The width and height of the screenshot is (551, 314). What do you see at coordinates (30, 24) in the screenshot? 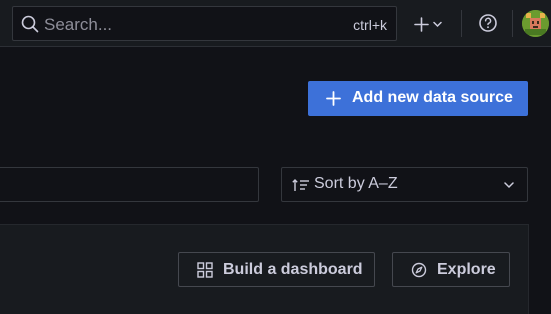
I see `search-icon` at bounding box center [30, 24].